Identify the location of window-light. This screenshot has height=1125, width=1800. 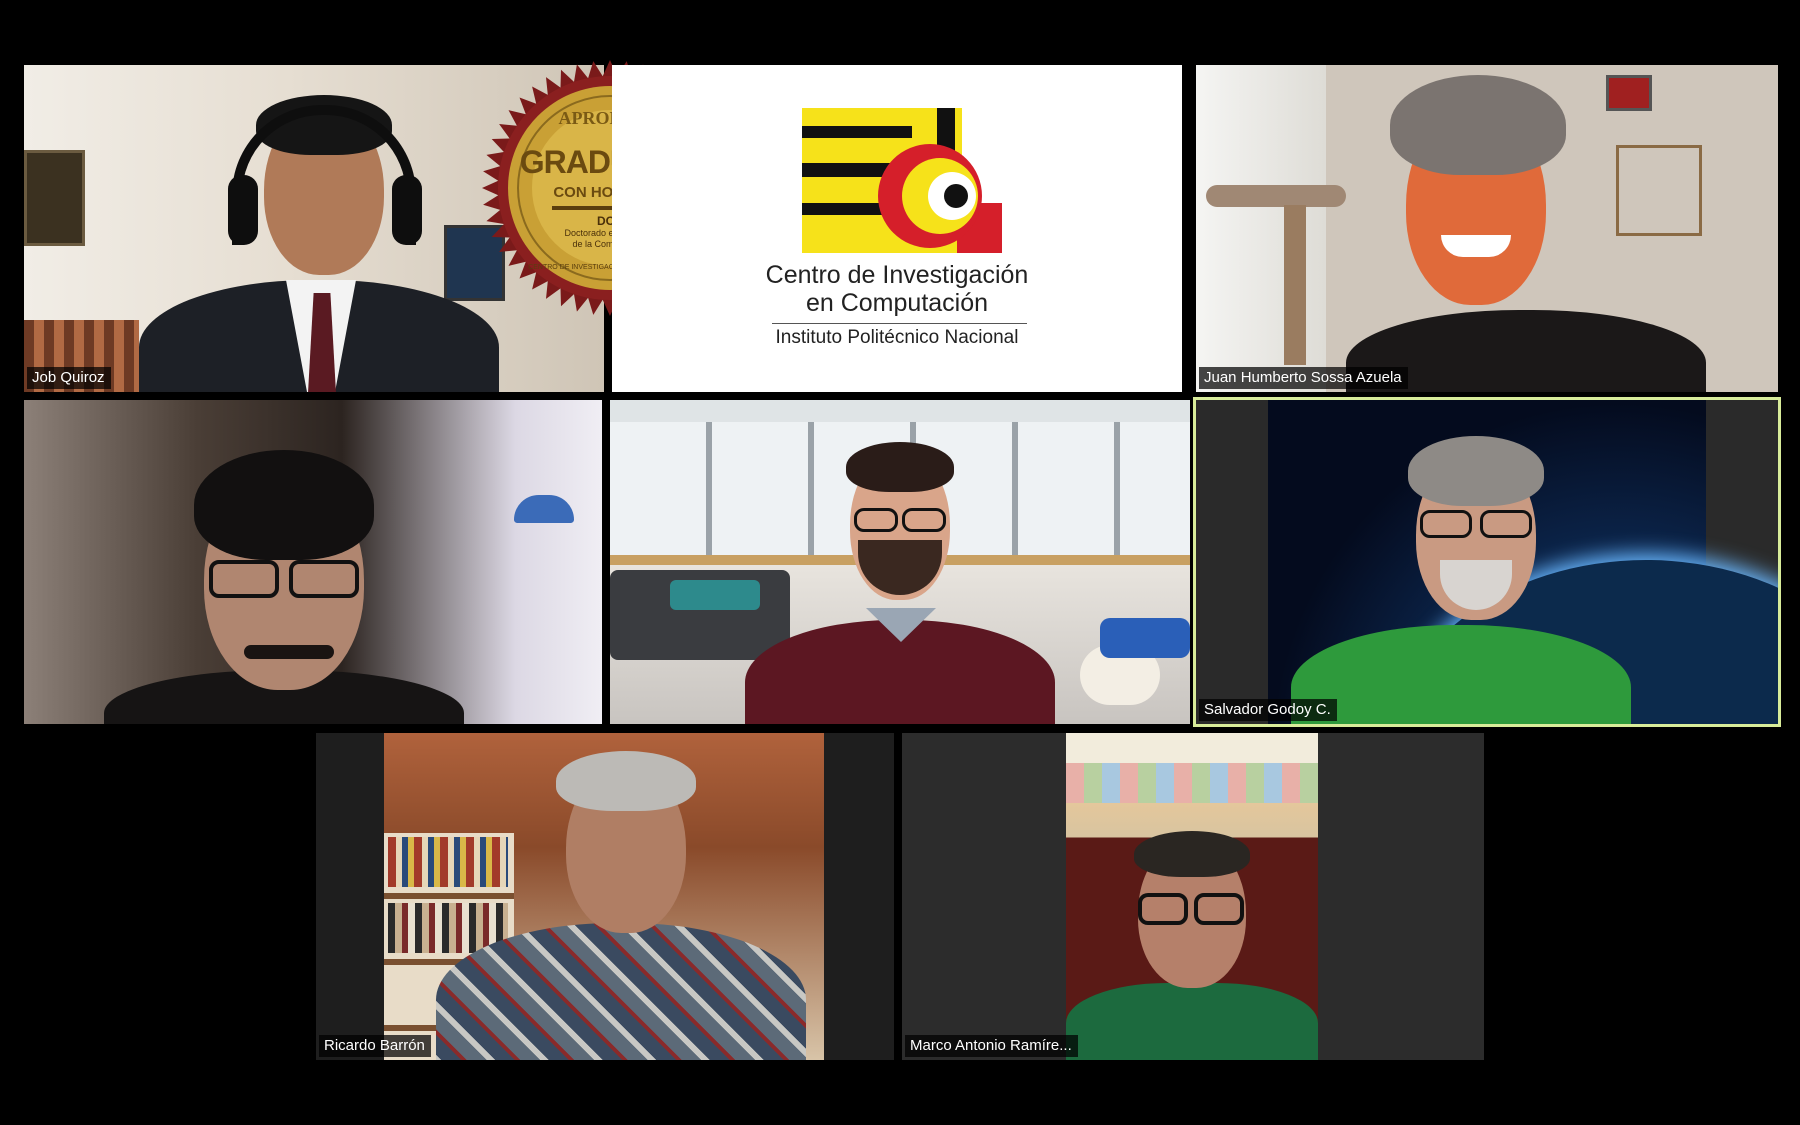
(1261, 228).